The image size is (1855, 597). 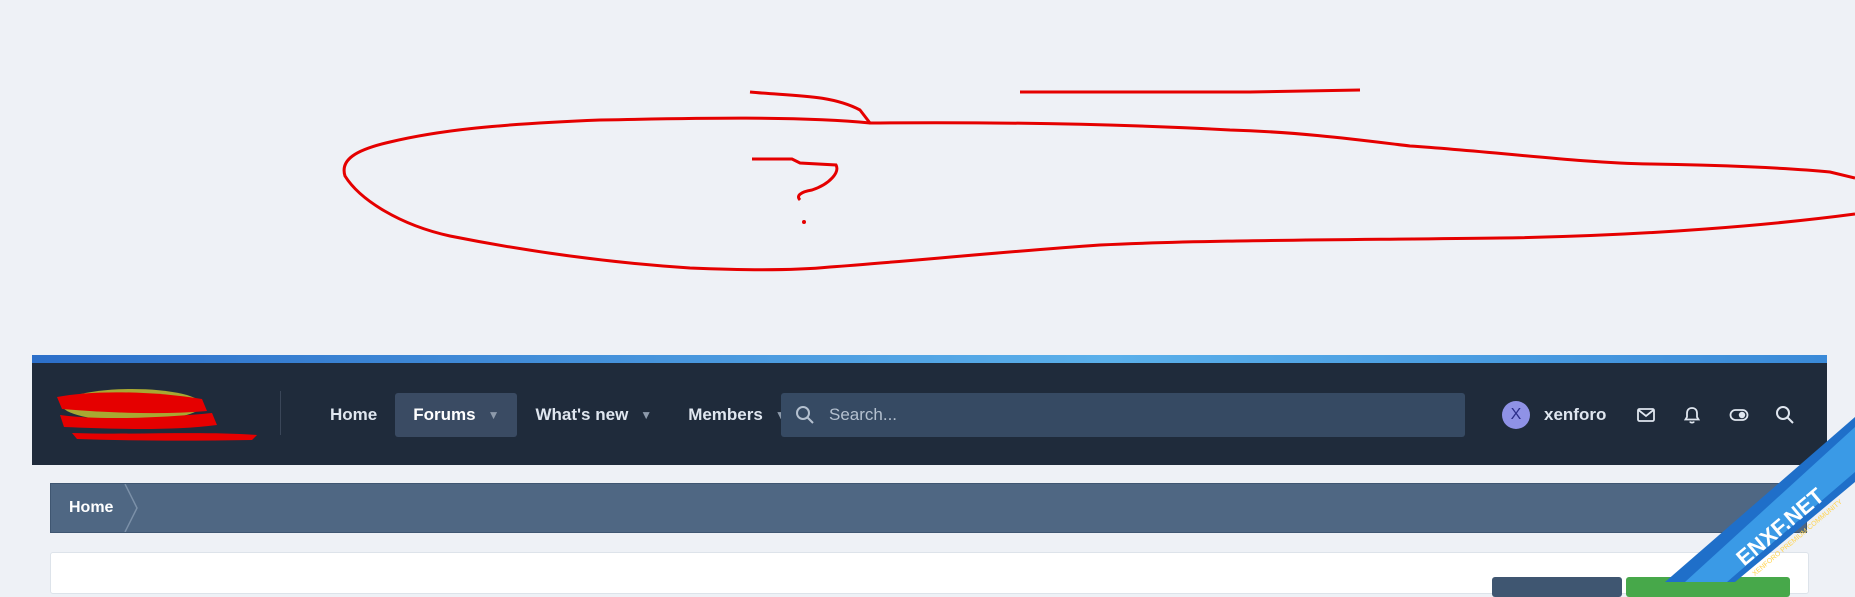 What do you see at coordinates (582, 414) in the screenshot?
I see `nav-whats-new-label: What's new` at bounding box center [582, 414].